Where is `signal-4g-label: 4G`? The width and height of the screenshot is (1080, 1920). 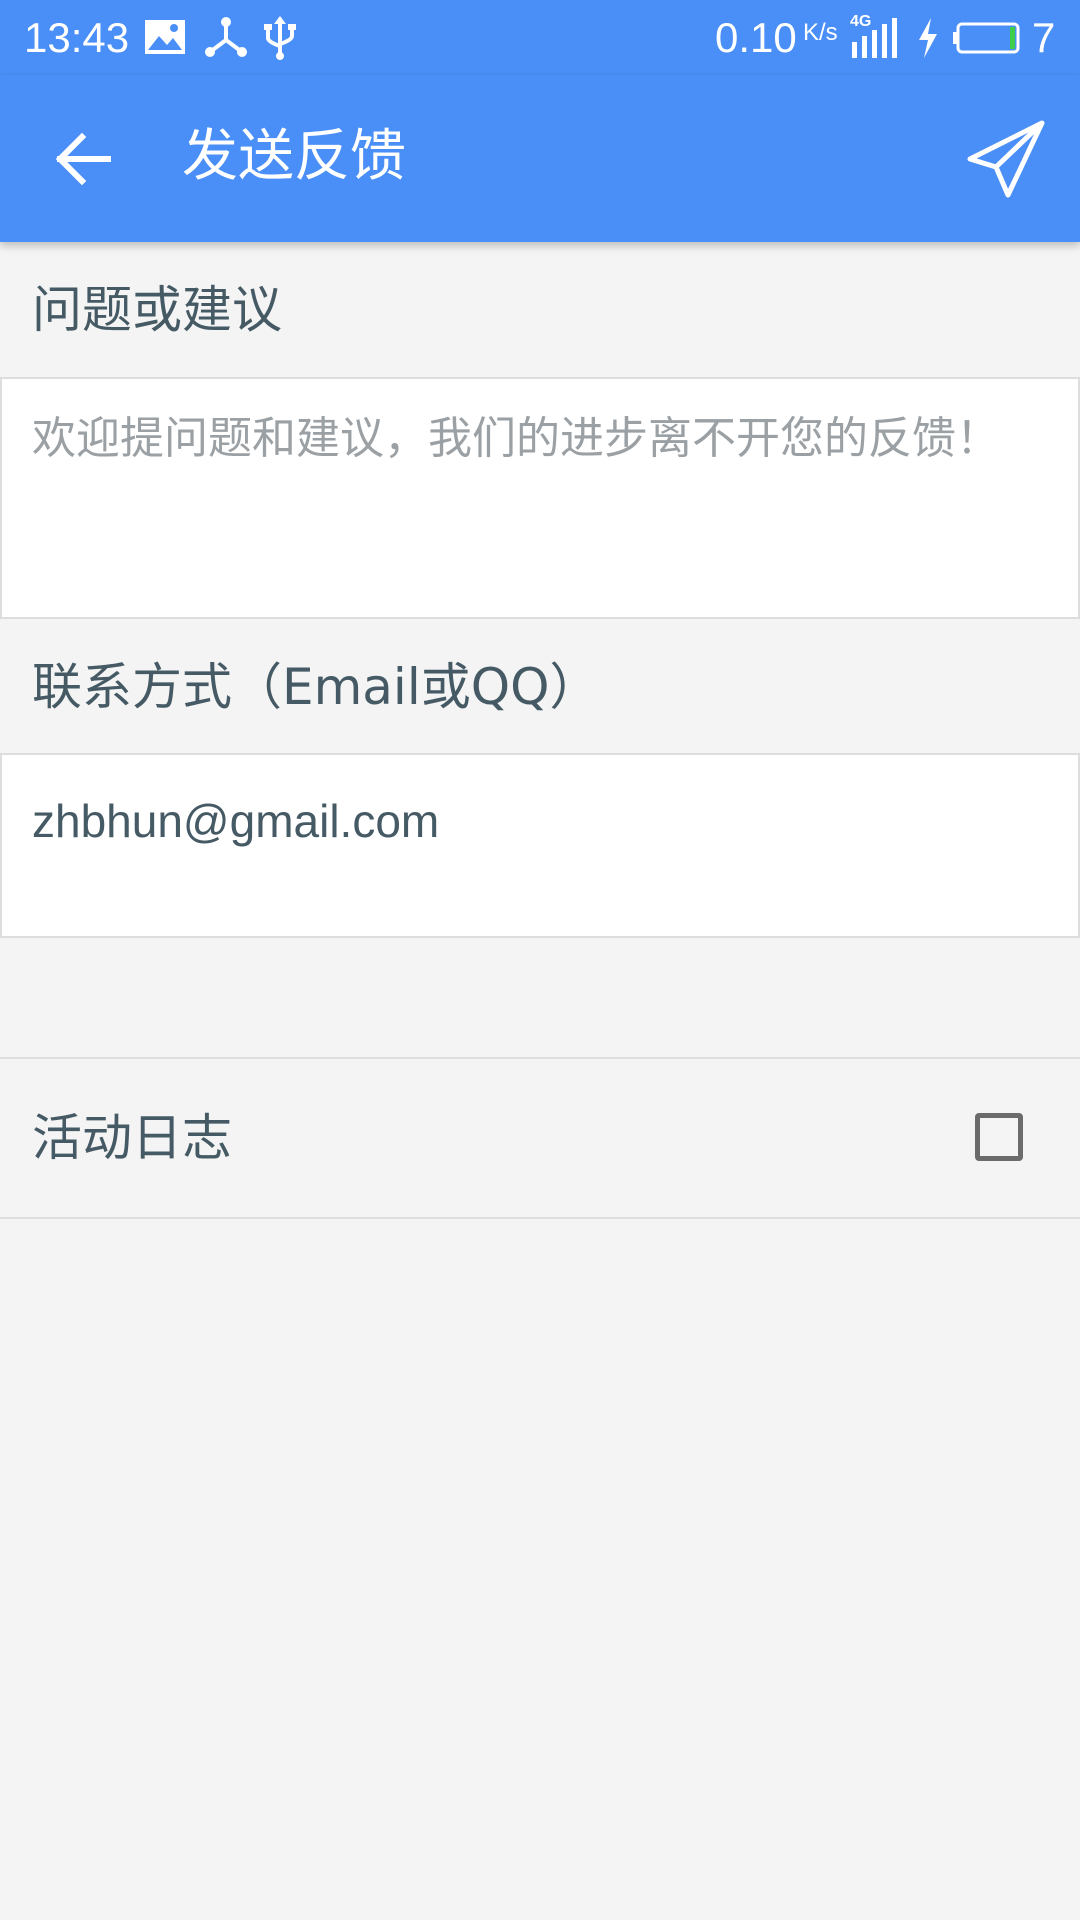
signal-4g-label: 4G is located at coordinates (861, 21).